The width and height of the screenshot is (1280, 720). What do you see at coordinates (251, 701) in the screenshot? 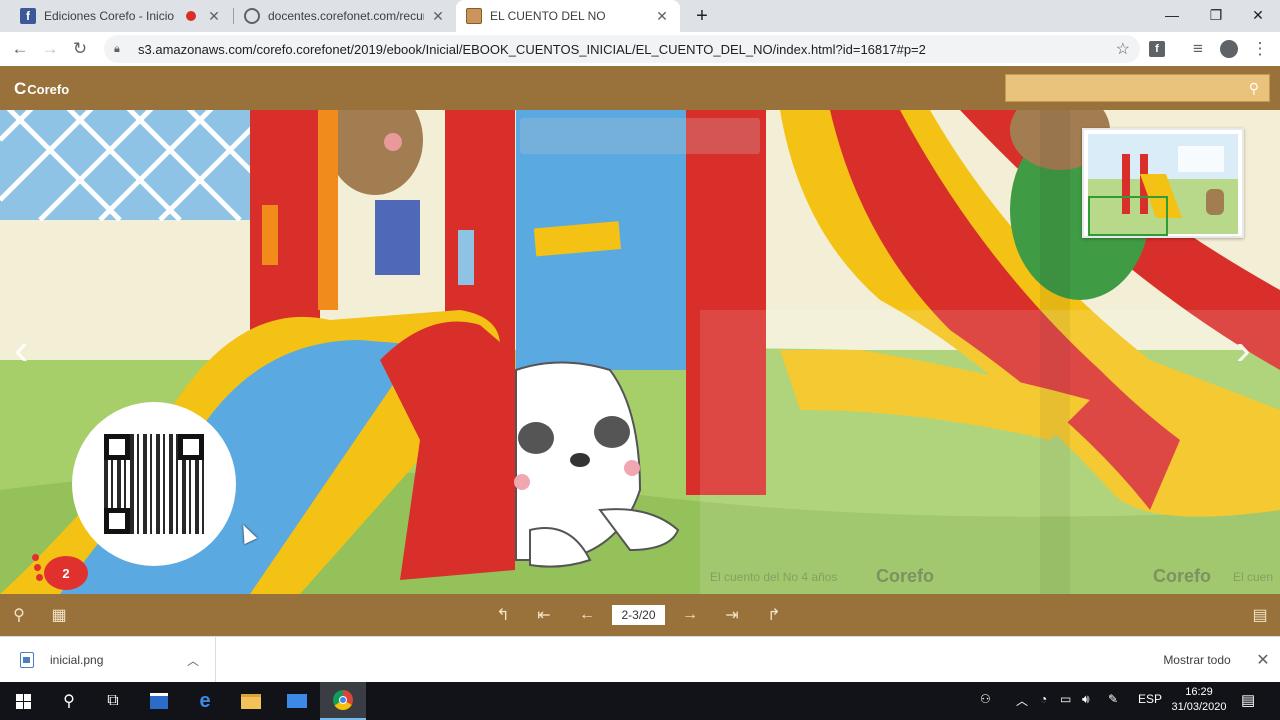
I see `file-explorer-icon` at bounding box center [251, 701].